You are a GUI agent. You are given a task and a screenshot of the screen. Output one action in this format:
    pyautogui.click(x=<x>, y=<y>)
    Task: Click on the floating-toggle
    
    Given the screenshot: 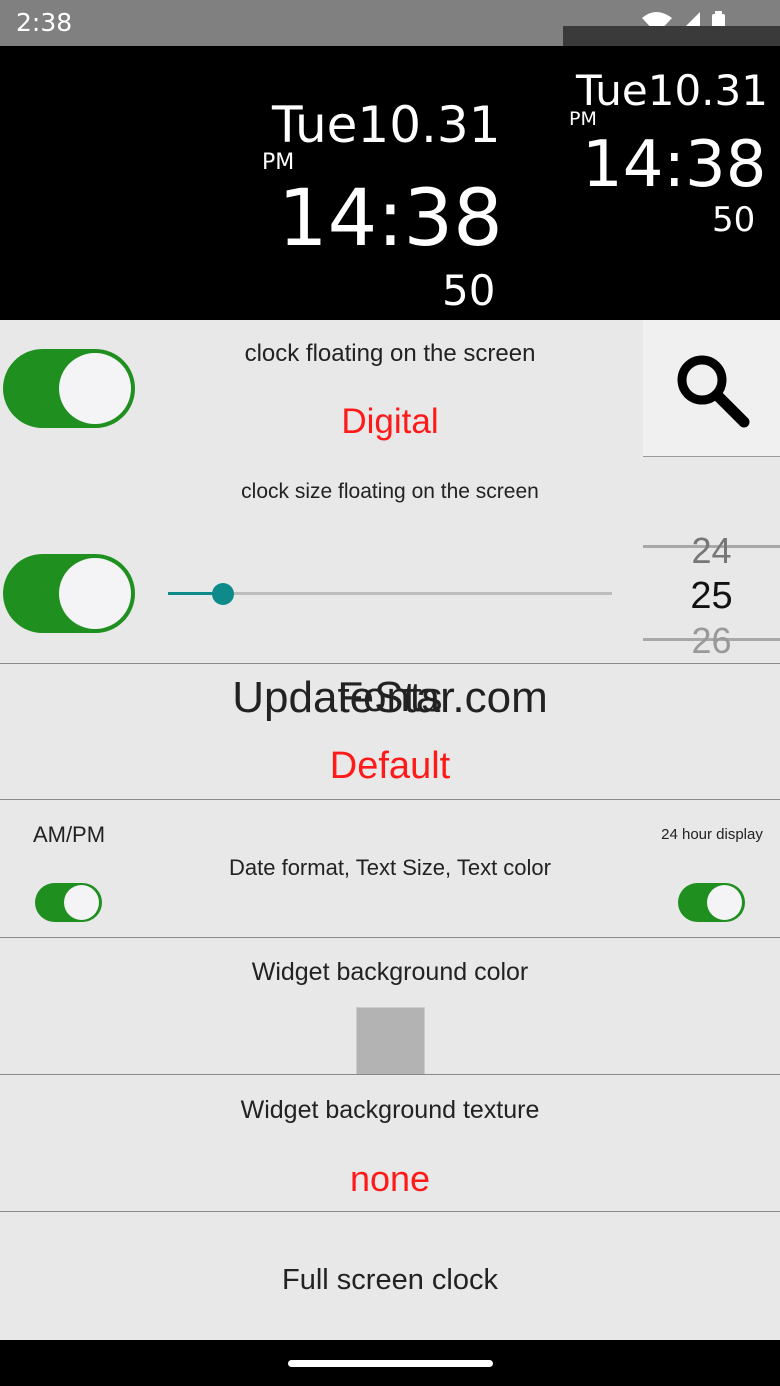 What is the action you would take?
    pyautogui.click(x=69, y=388)
    